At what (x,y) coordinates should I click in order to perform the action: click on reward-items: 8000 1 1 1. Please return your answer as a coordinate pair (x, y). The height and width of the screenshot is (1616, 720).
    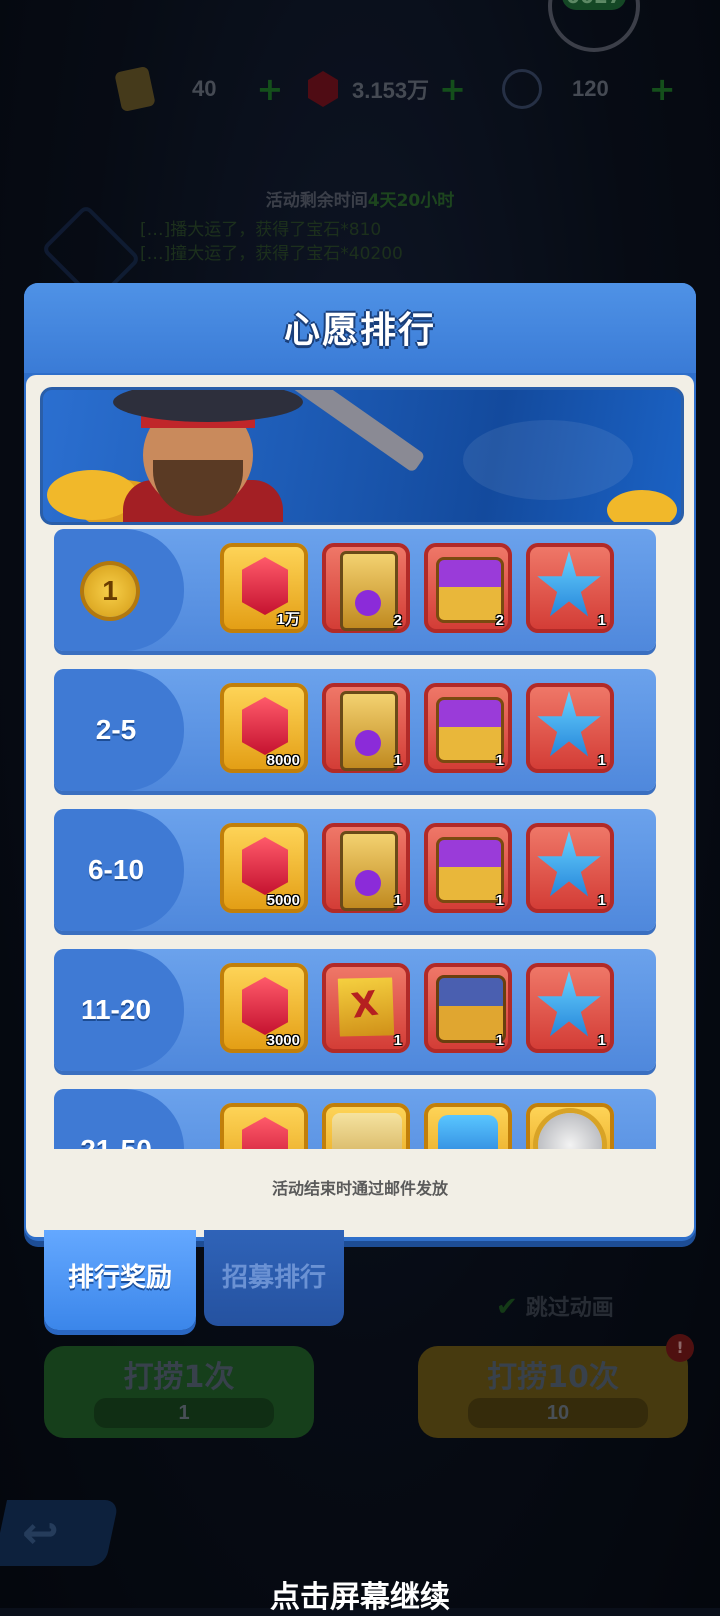
    Looking at the image, I should click on (417, 729).